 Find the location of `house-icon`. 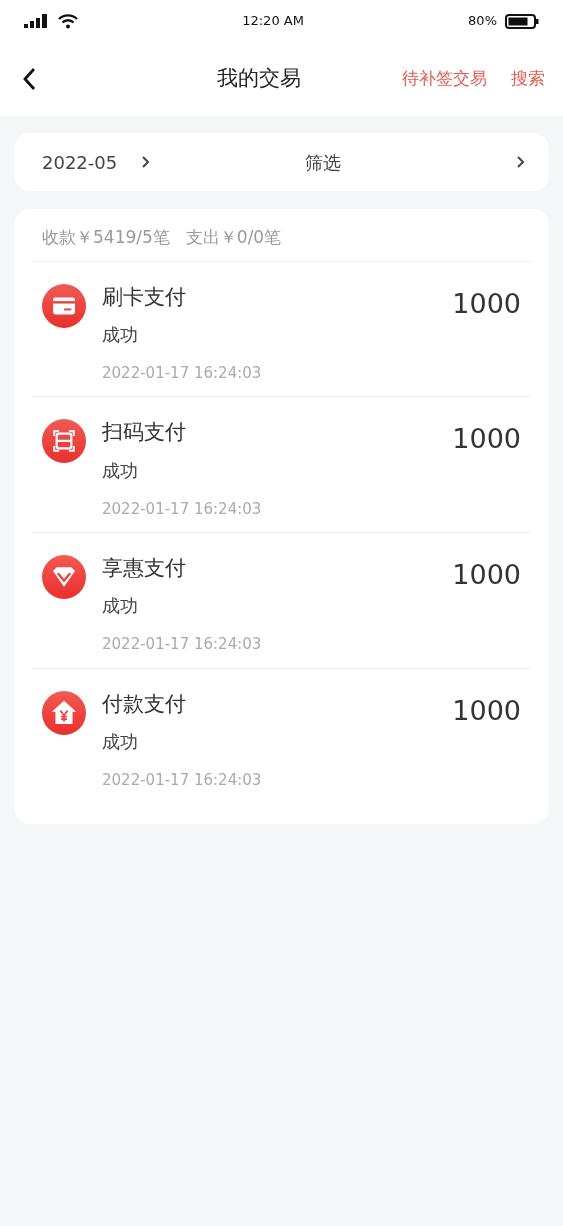

house-icon is located at coordinates (64, 712).